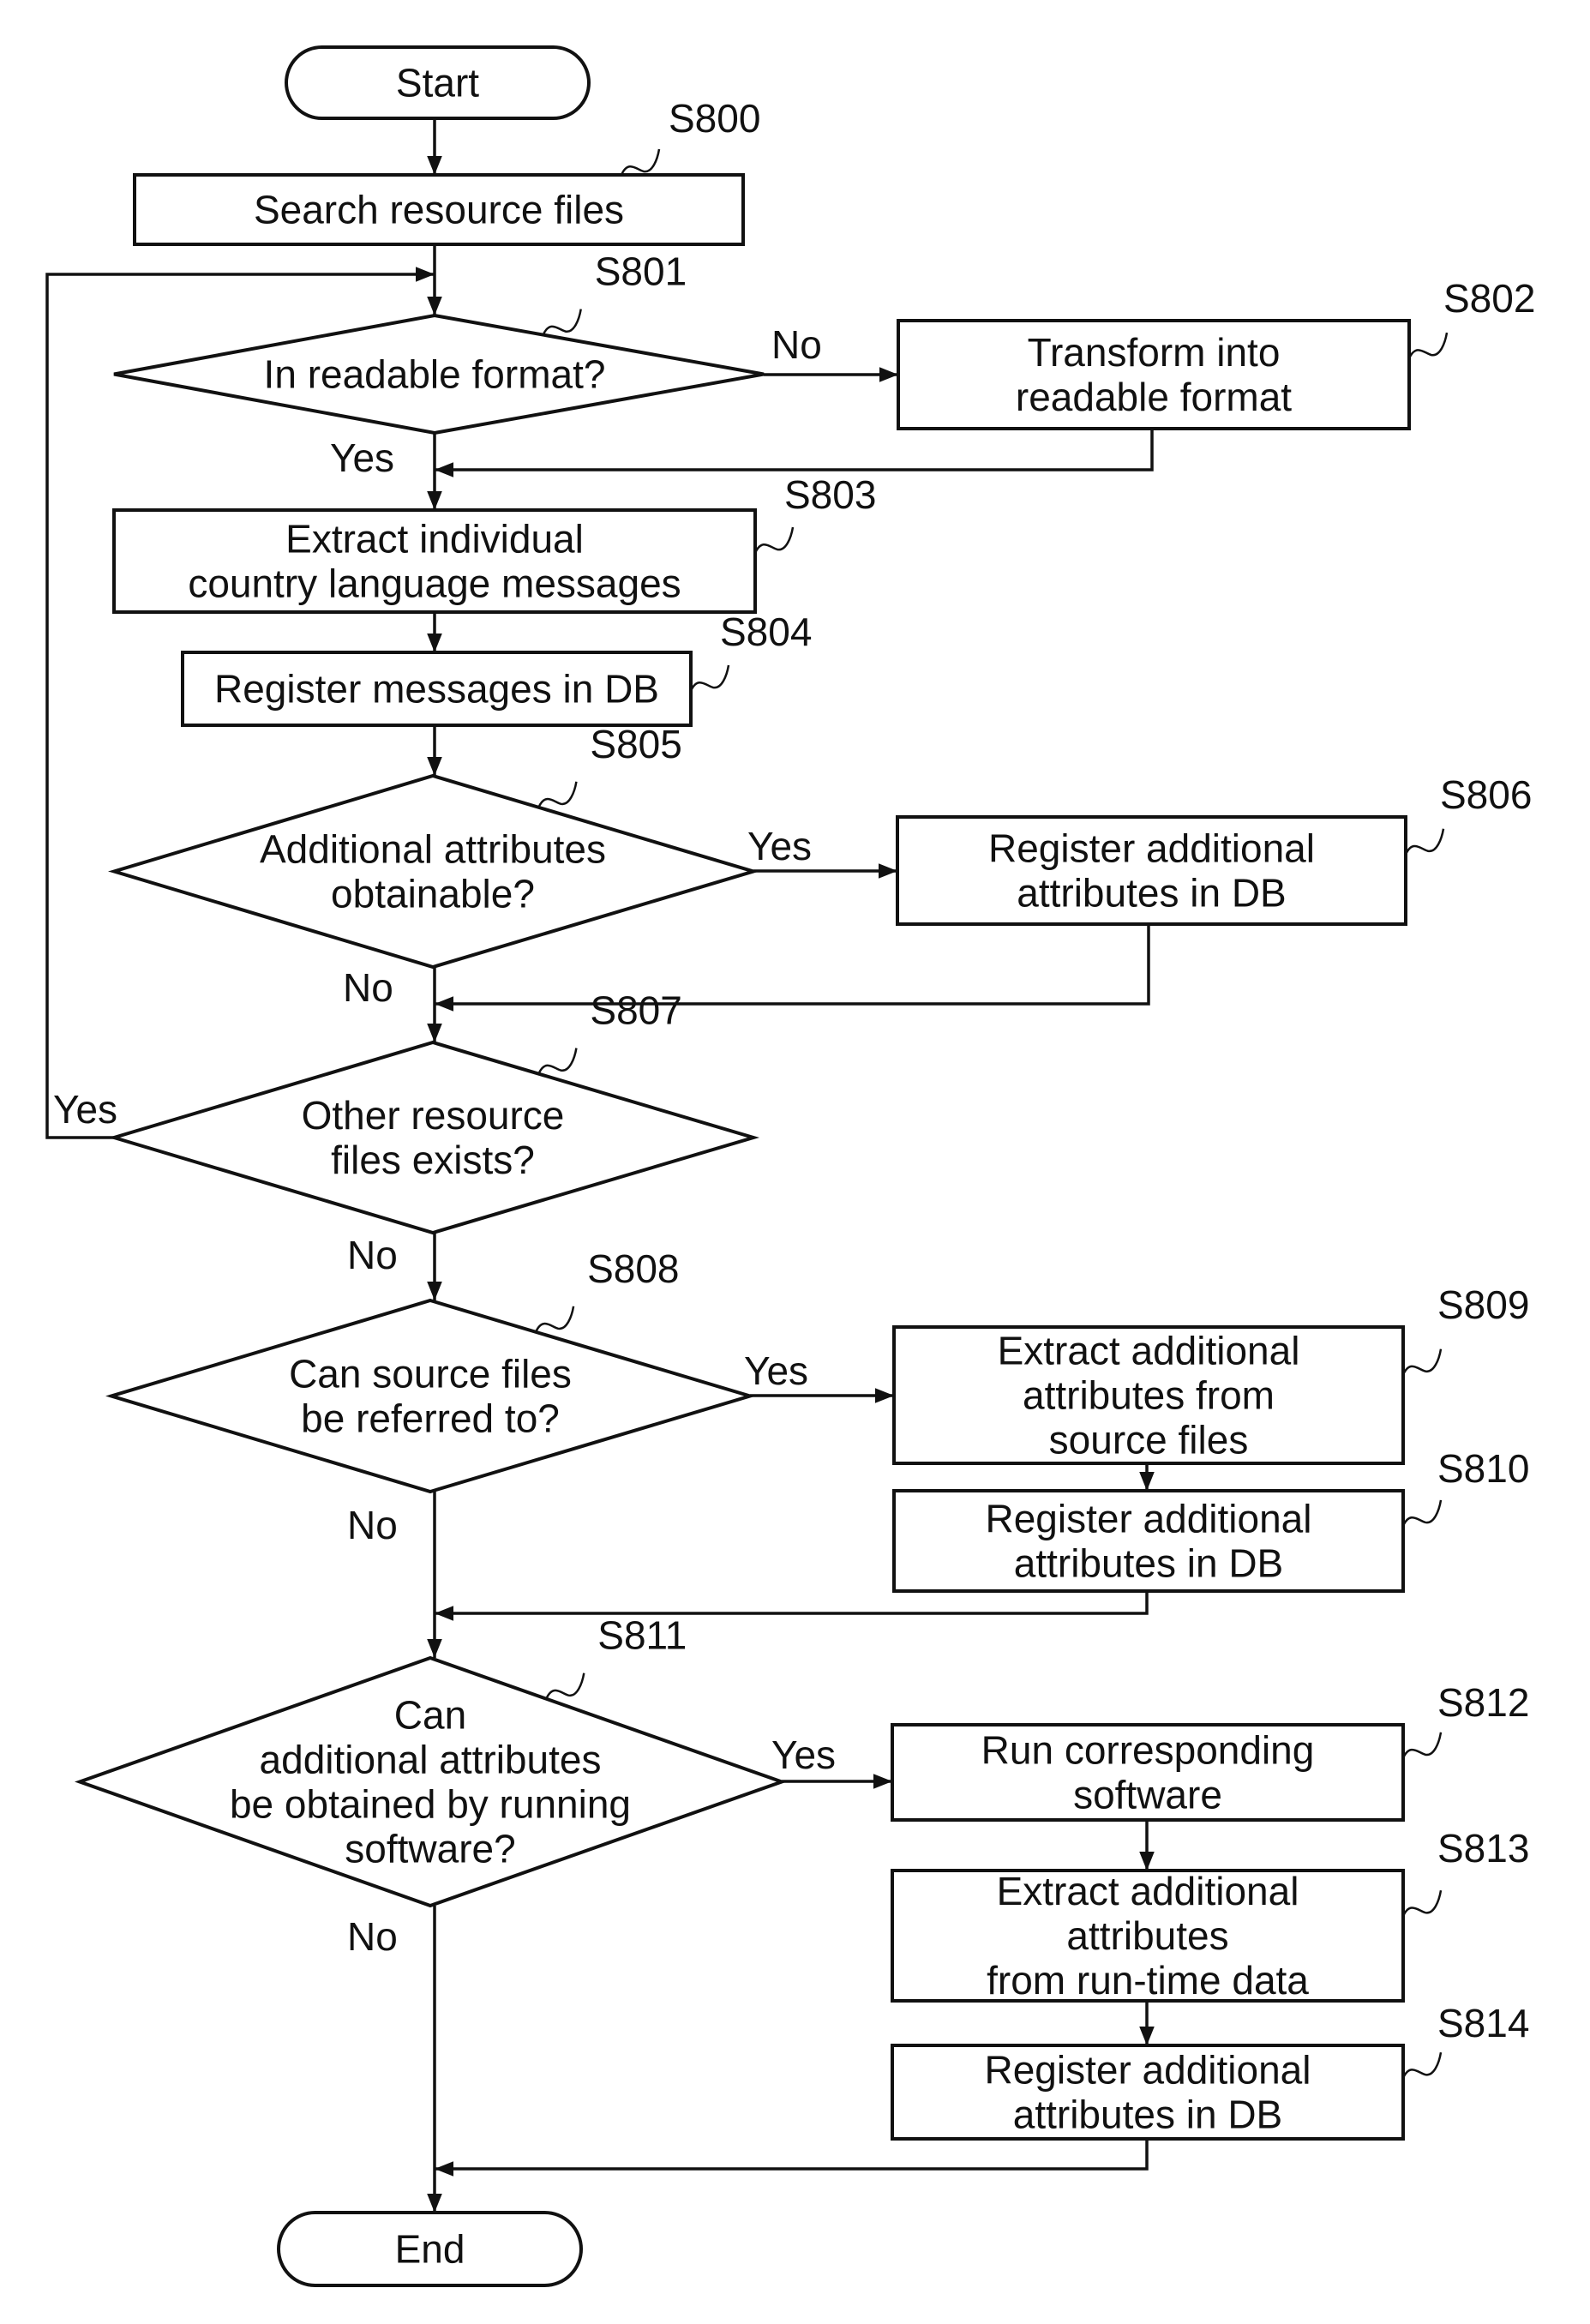  Describe the element at coordinates (430, 1374) in the screenshot. I see `node-text: Can source files` at that location.